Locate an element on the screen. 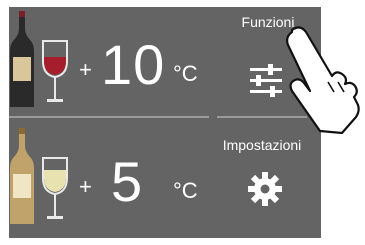  white-zone-temperature: 5 is located at coordinates (127, 181).